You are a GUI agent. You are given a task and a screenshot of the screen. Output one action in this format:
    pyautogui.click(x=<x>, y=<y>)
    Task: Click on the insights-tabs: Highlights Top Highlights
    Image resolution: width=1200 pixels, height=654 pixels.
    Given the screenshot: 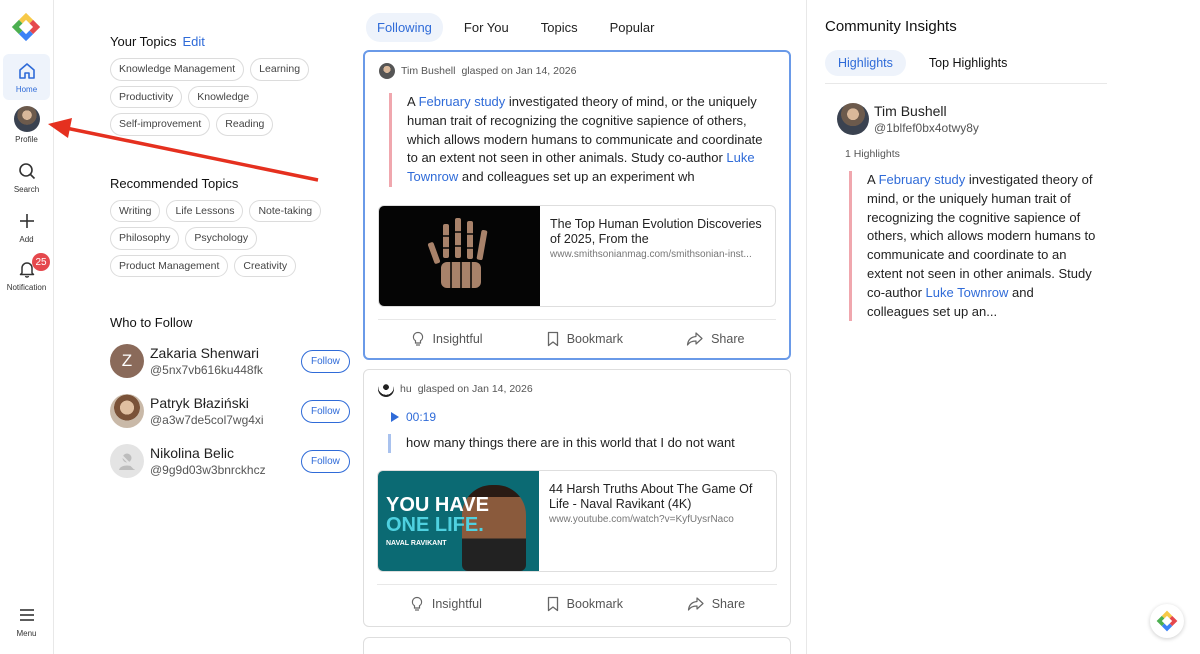 What is the action you would take?
    pyautogui.click(x=966, y=67)
    